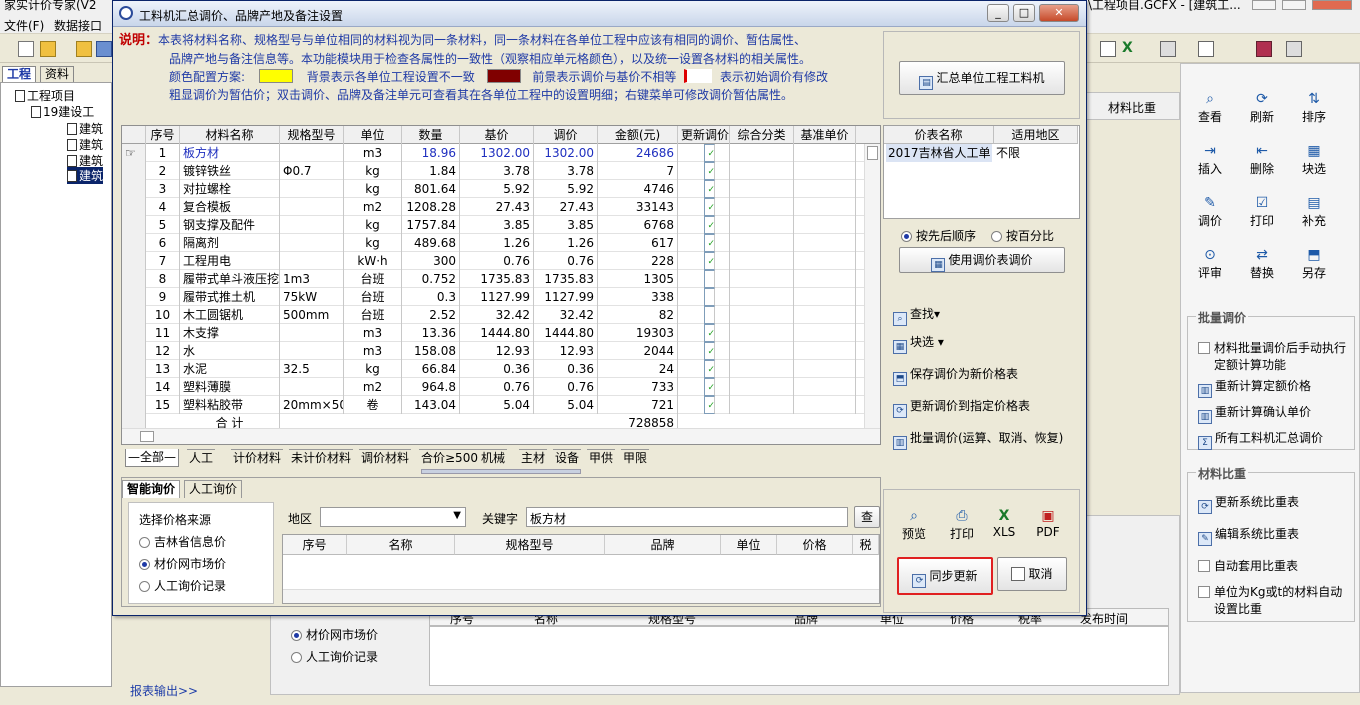 This screenshot has width=1360, height=705. Describe the element at coordinates (1262, 263) in the screenshot. I see `replace-button: ⇄ 替换` at that location.